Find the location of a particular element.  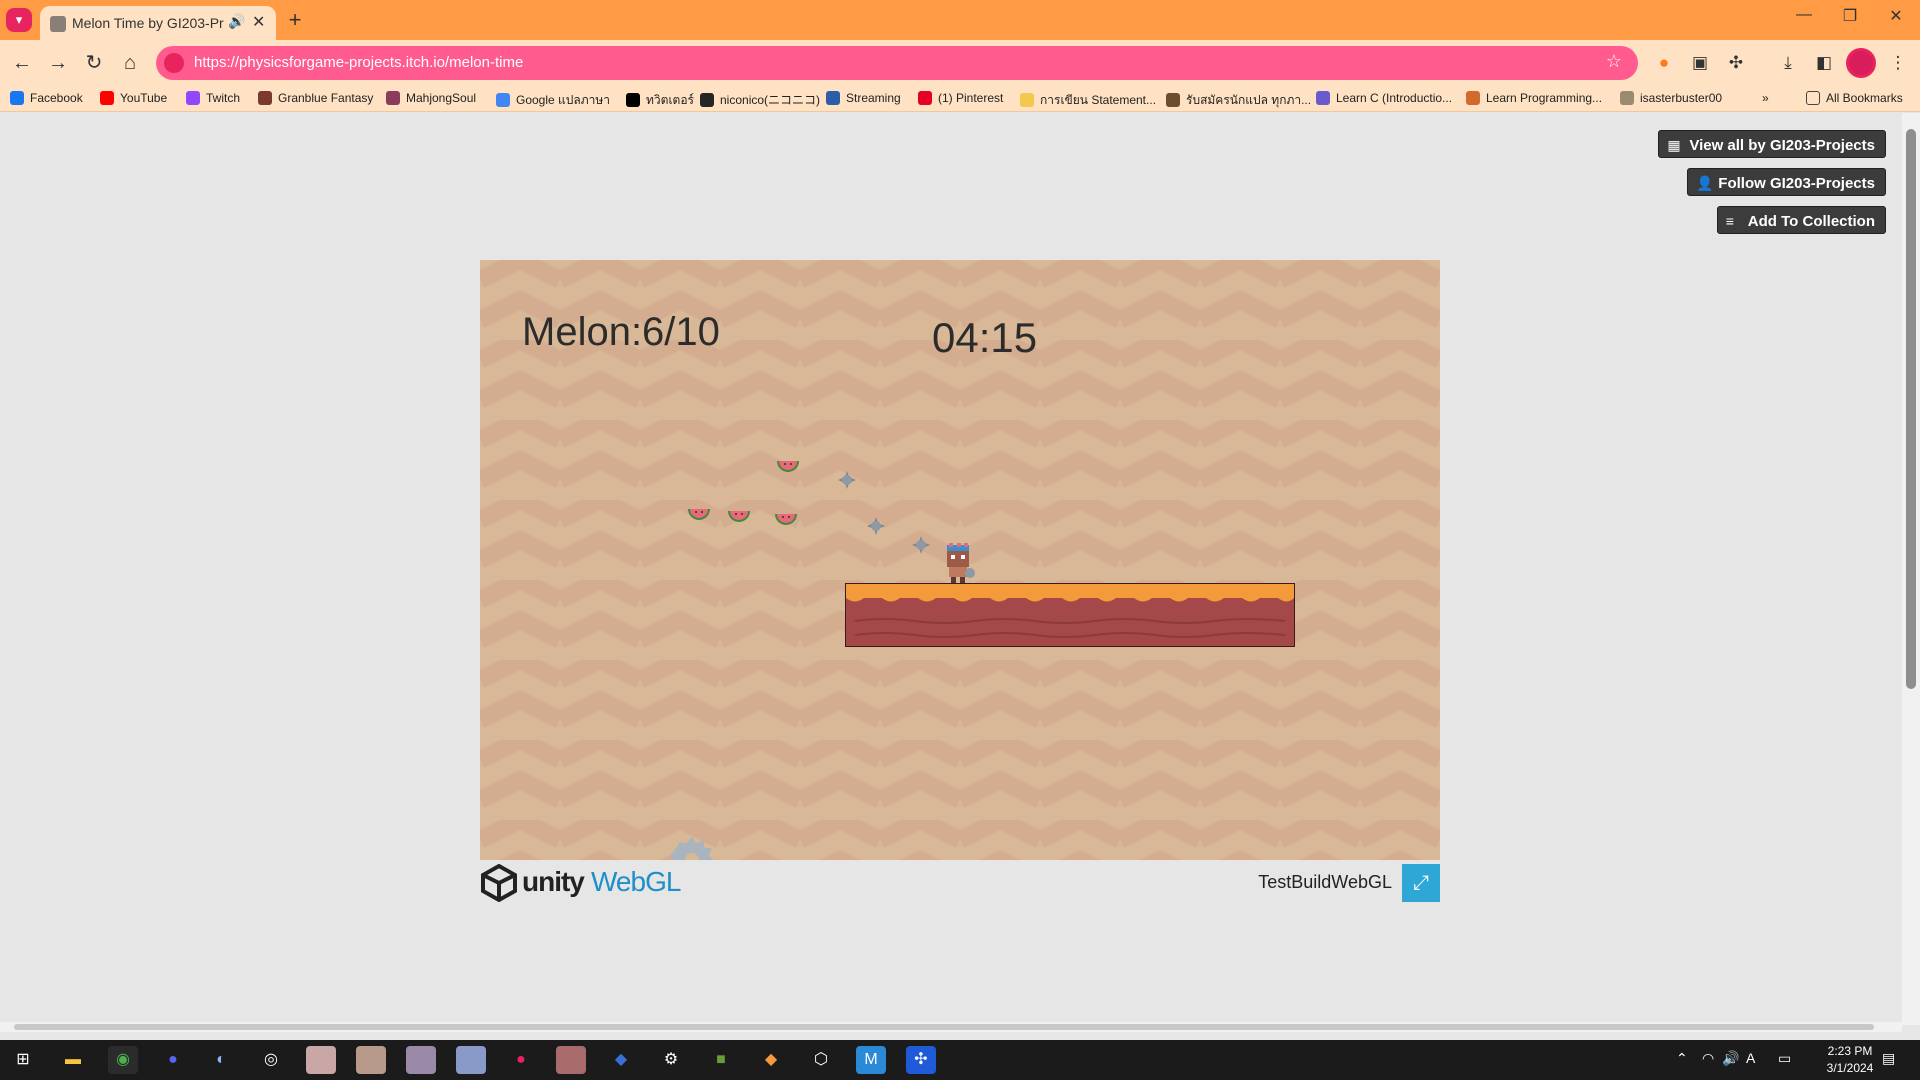

volume-icon: 🔊 is located at coordinates (1730, 1058).